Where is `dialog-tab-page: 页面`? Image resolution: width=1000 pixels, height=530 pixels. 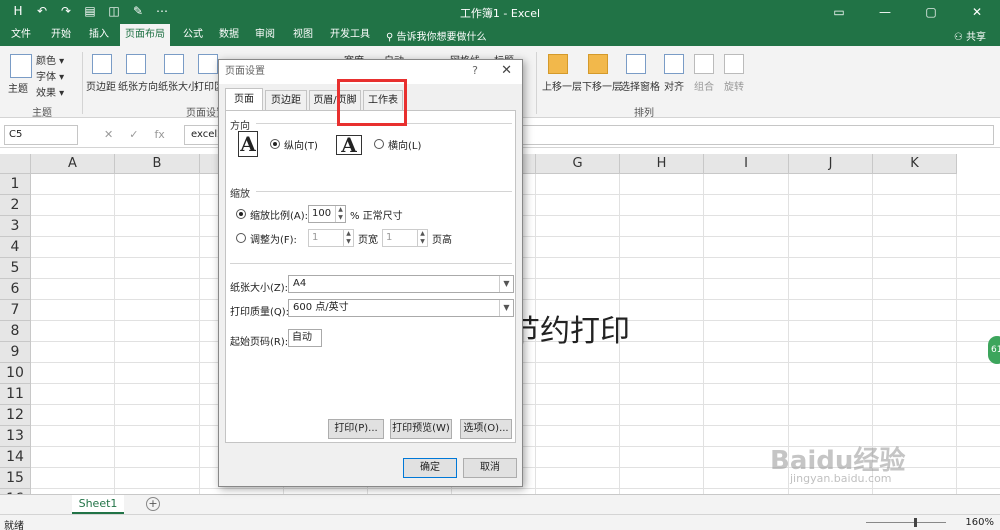
dialog-tab-page: 页面 is located at coordinates (244, 99).